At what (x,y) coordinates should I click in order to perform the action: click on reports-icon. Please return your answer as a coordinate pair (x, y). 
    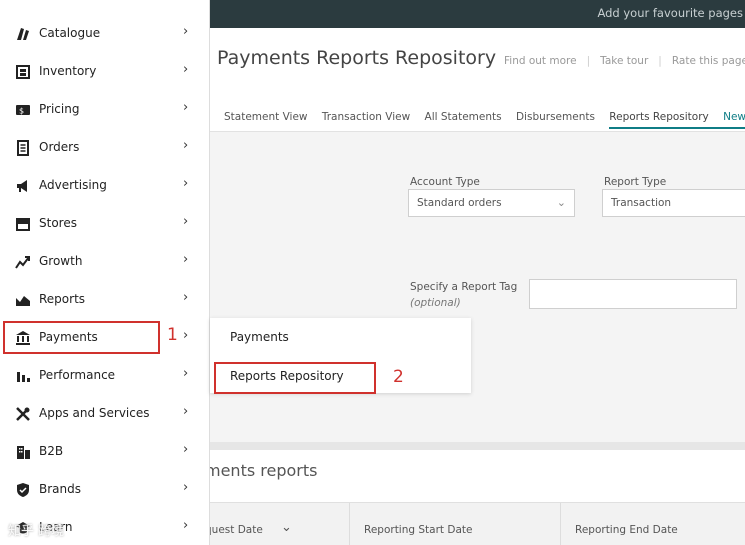
    Looking at the image, I should click on (23, 301).